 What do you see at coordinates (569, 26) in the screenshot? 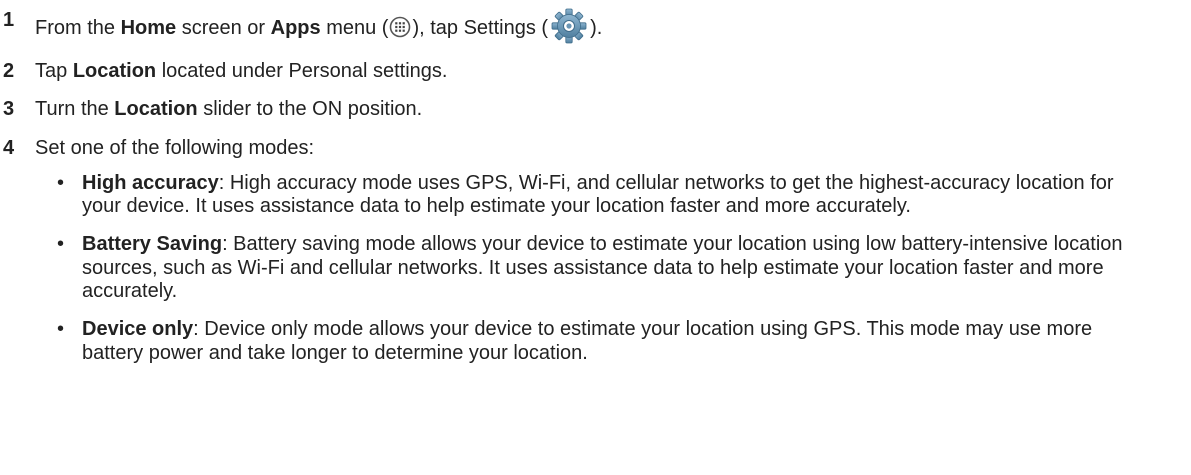
I see `settings-gear-icon` at bounding box center [569, 26].